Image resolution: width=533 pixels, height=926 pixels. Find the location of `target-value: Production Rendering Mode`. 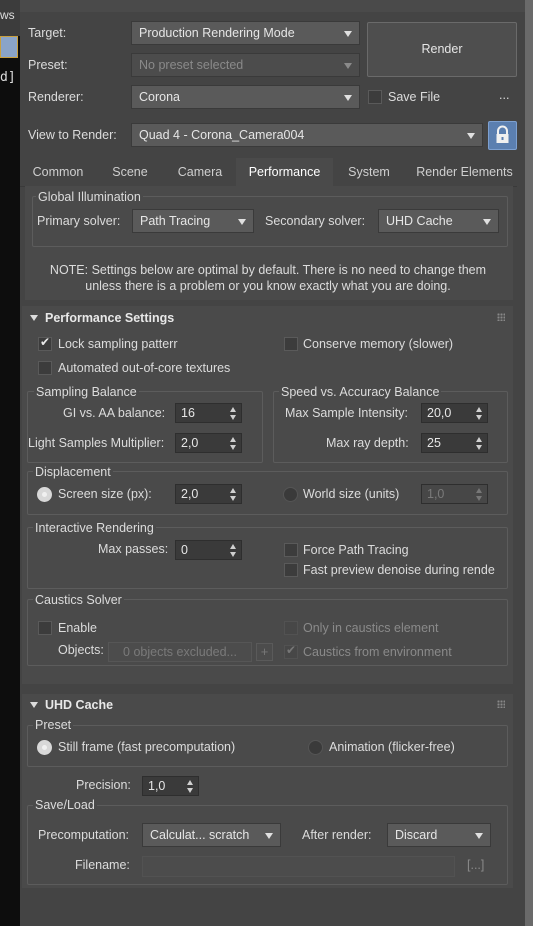

target-value: Production Rendering Mode is located at coordinates (217, 33).